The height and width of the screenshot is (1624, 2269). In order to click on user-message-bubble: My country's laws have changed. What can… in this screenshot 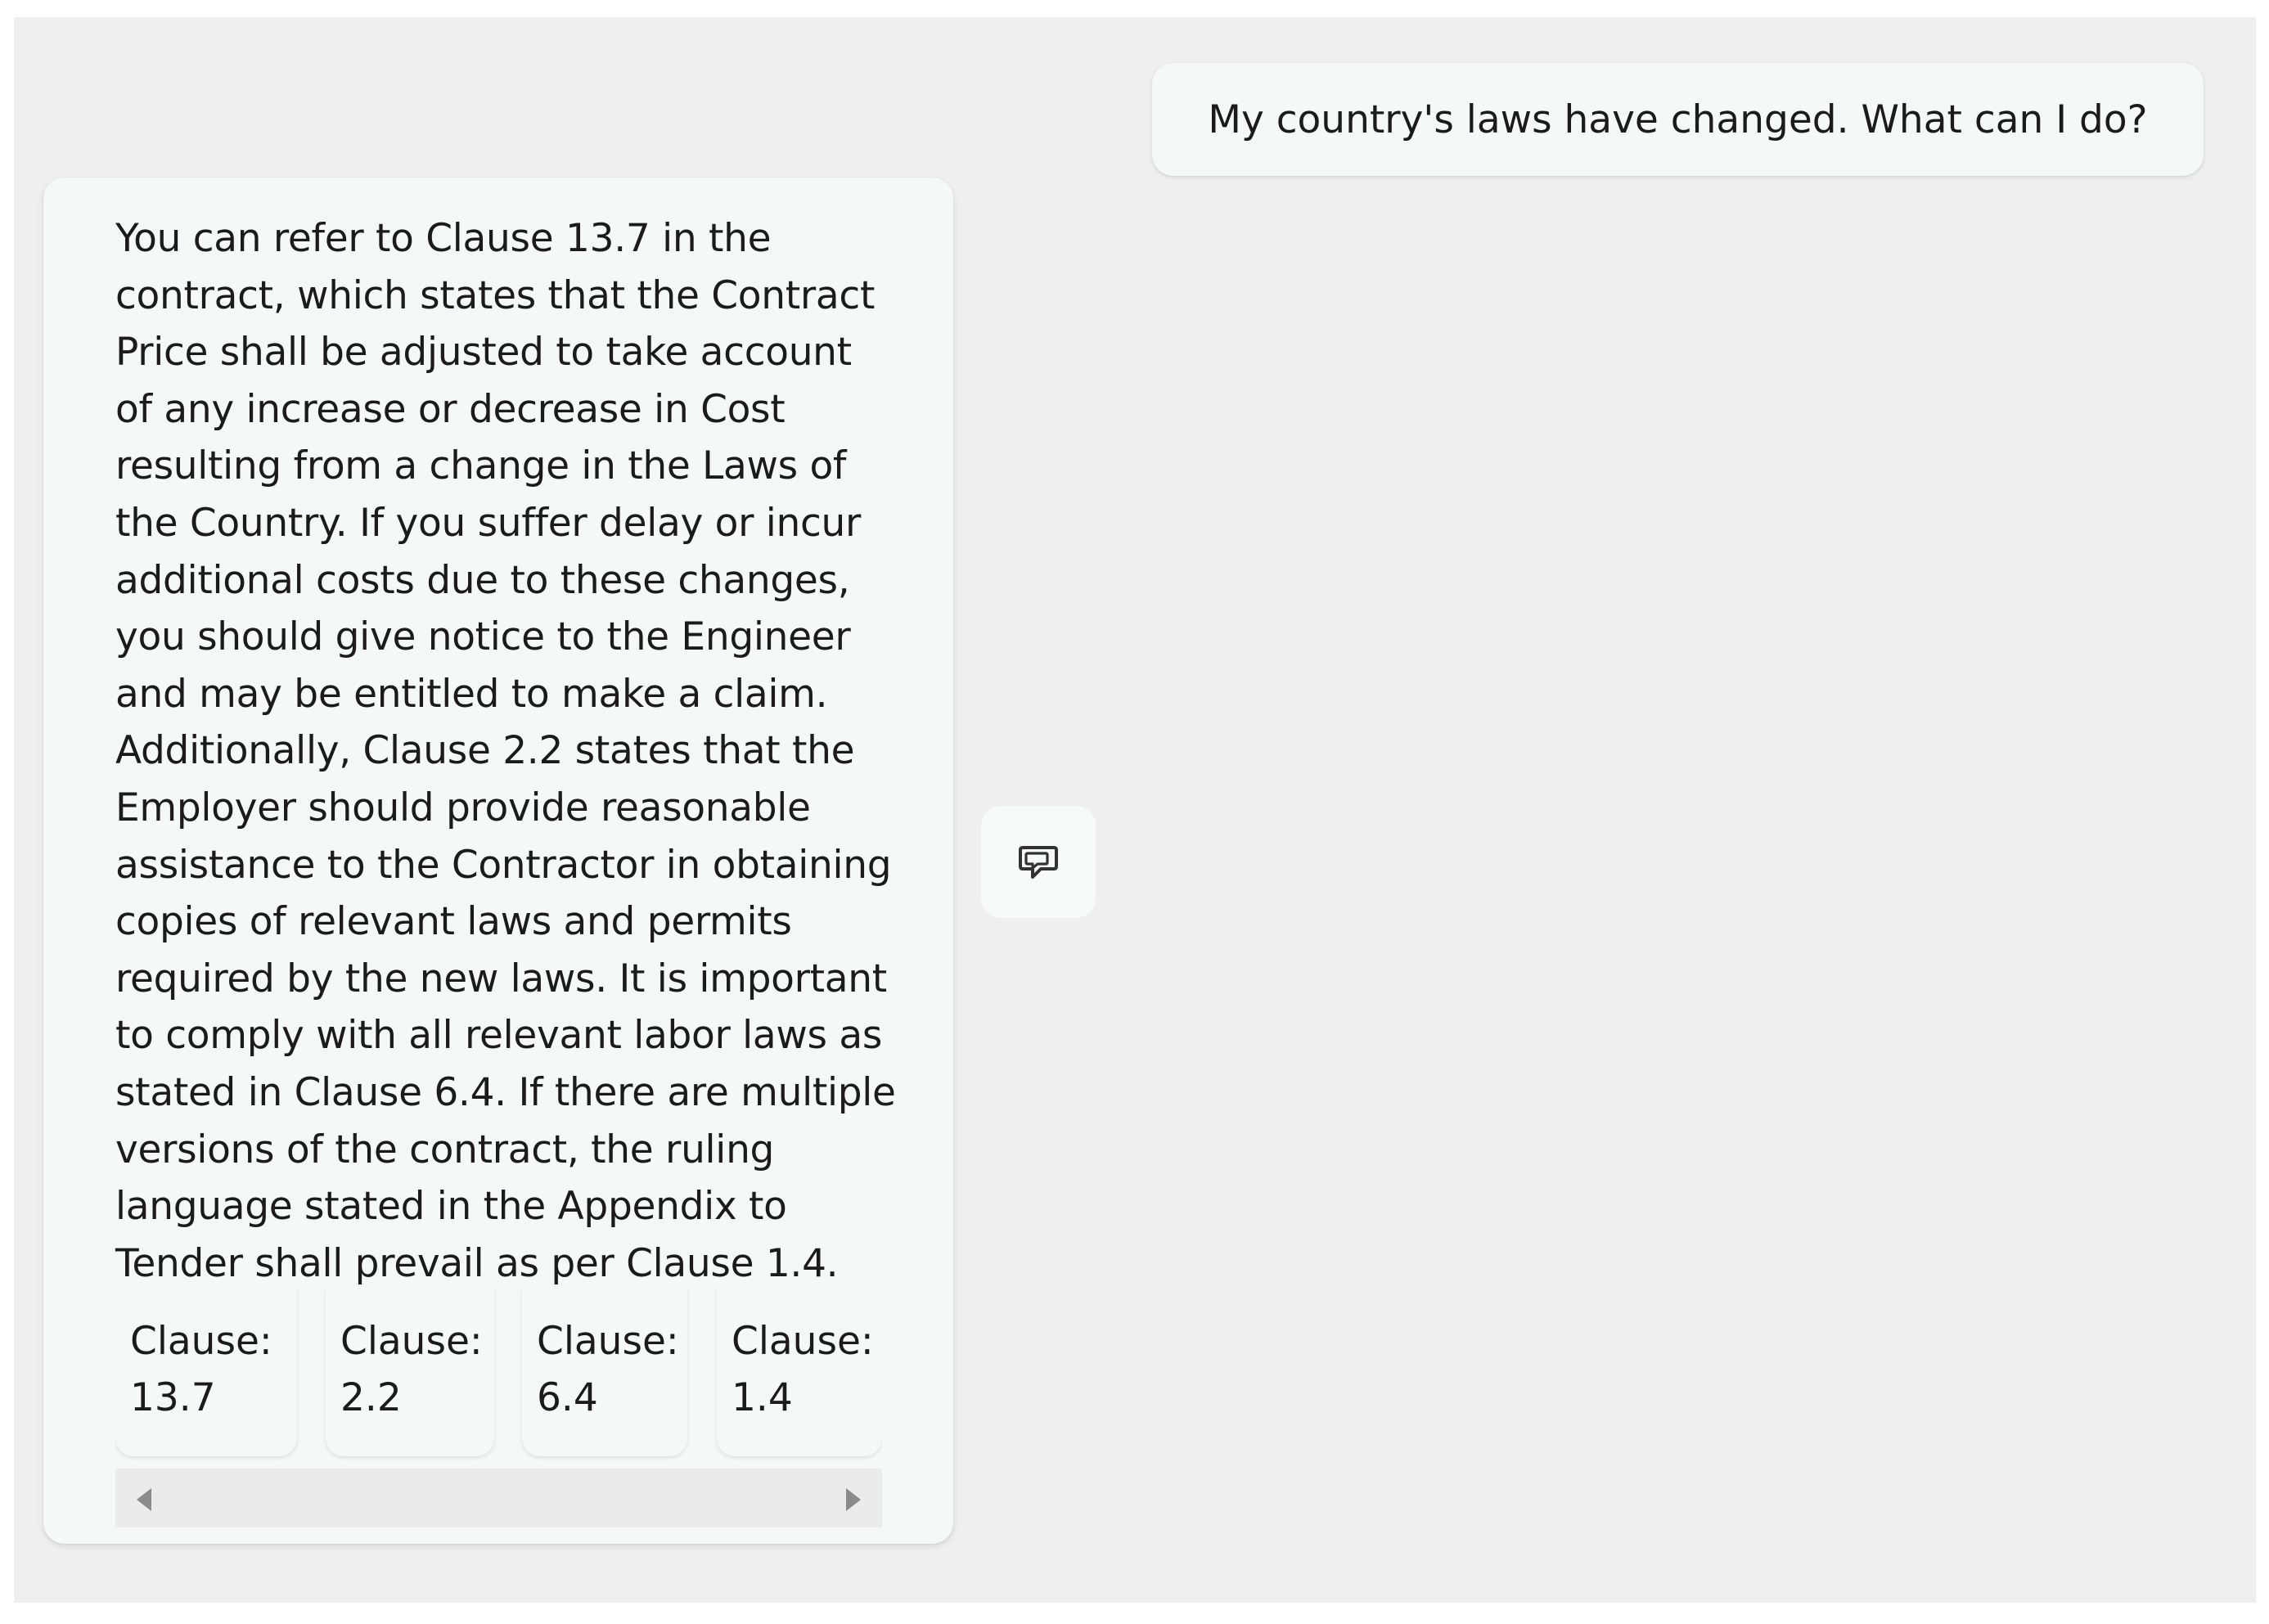, I will do `click(1678, 120)`.